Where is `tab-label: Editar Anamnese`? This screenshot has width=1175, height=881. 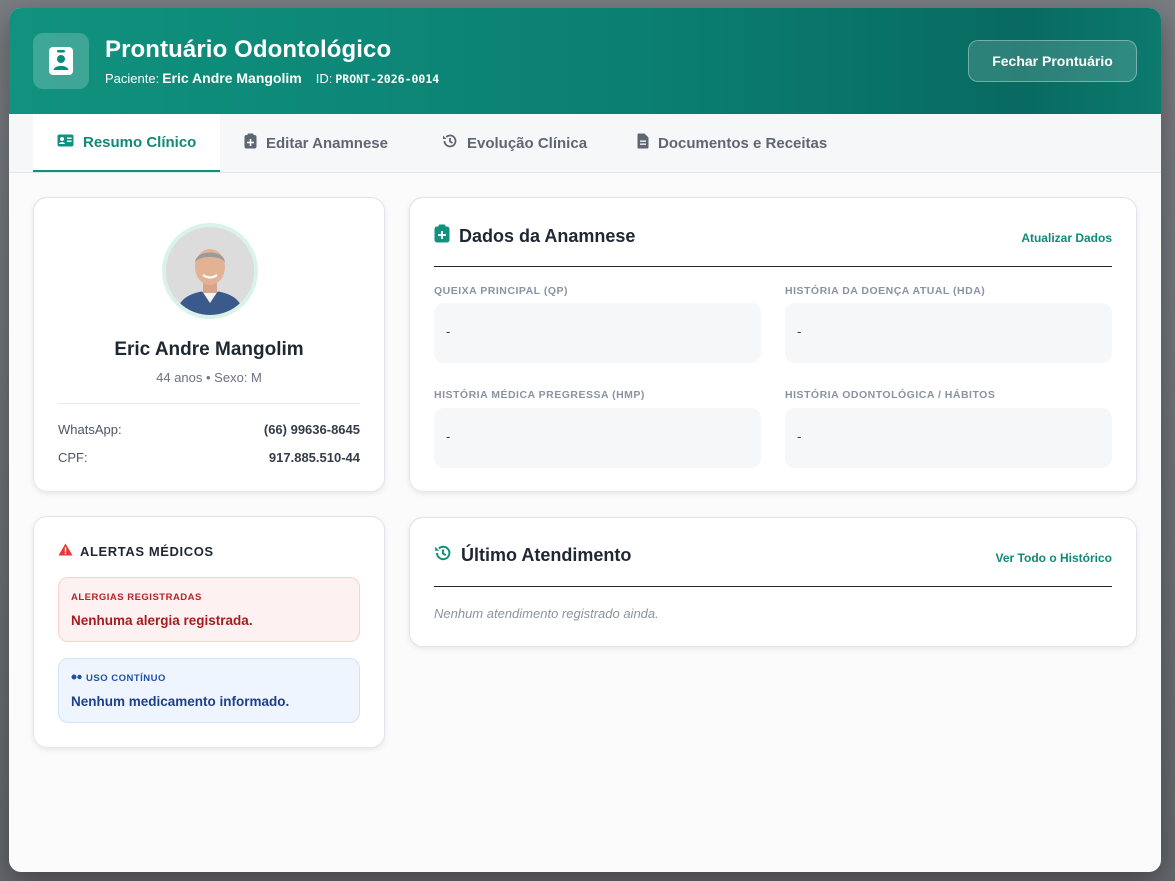
tab-label: Editar Anamnese is located at coordinates (327, 143).